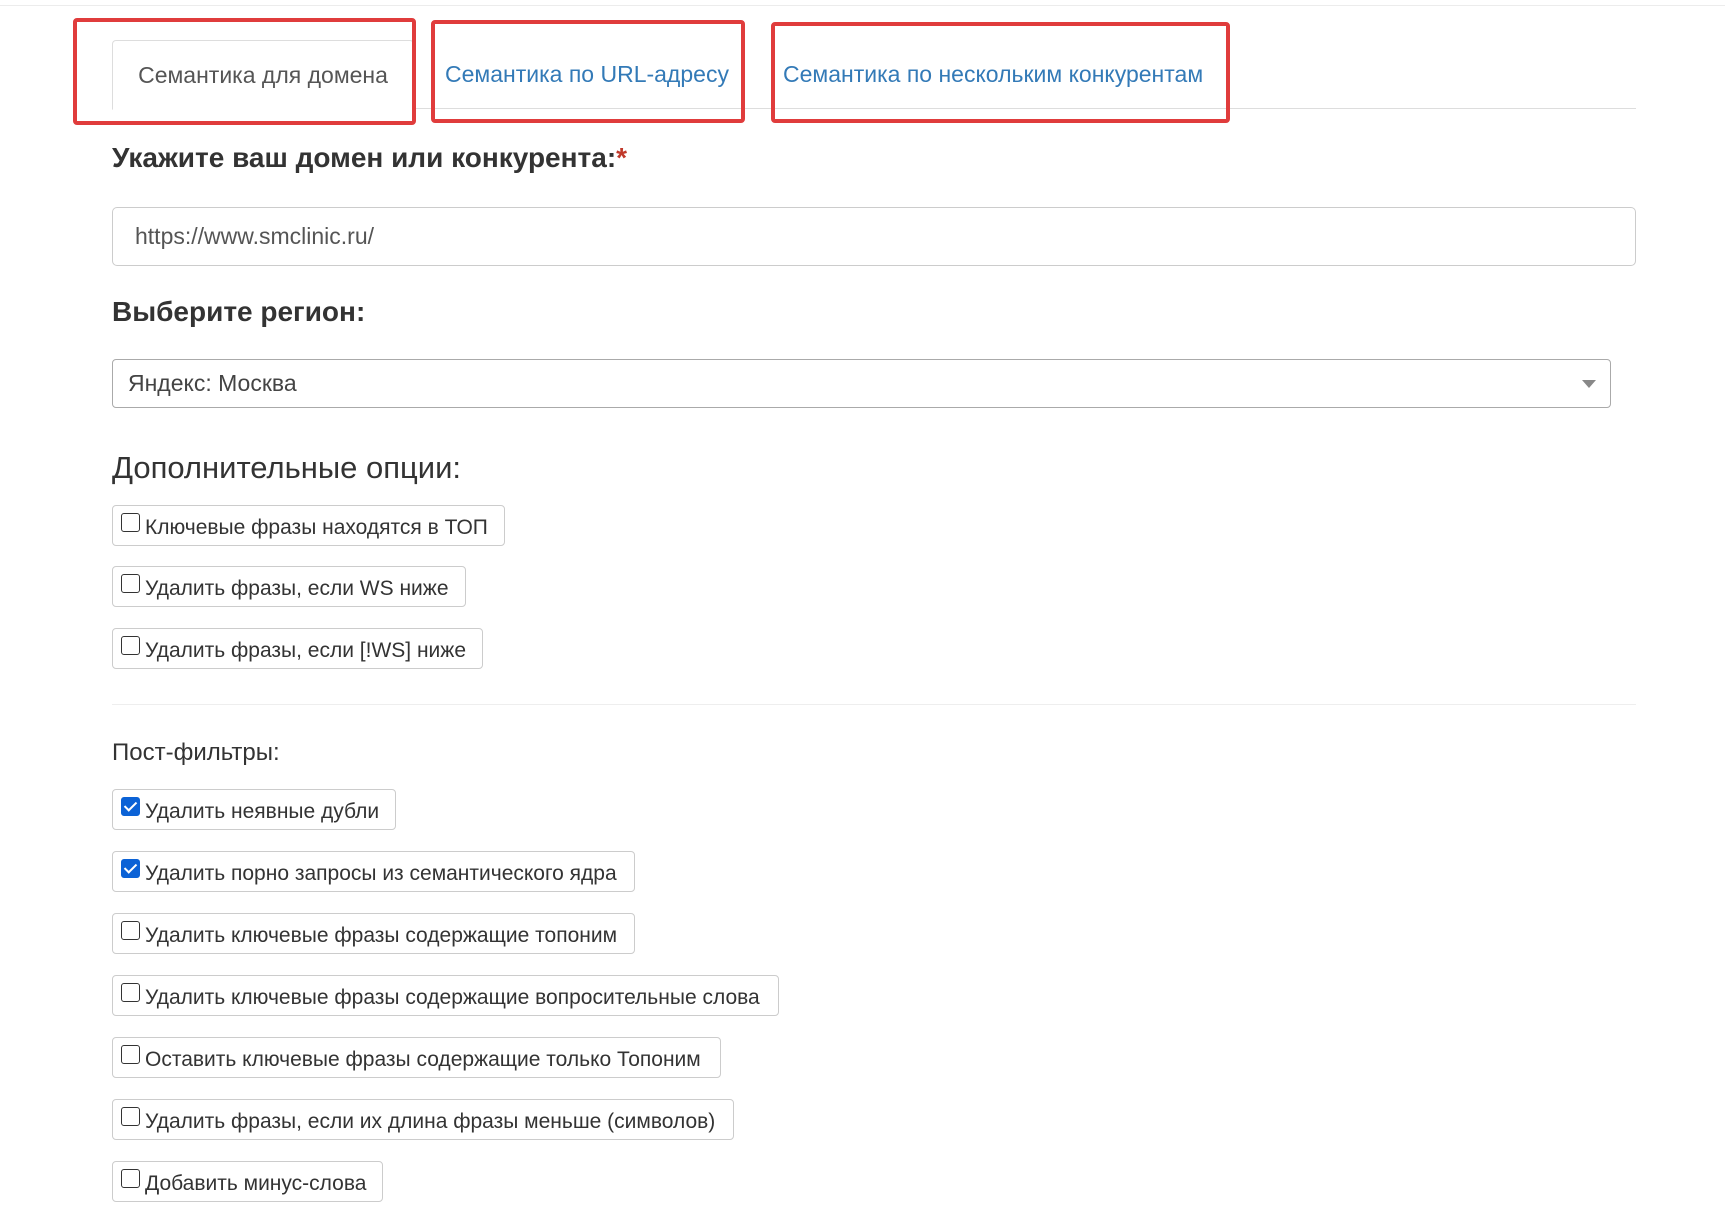 The image size is (1725, 1228). I want to click on top-rule, so click(862, 3).